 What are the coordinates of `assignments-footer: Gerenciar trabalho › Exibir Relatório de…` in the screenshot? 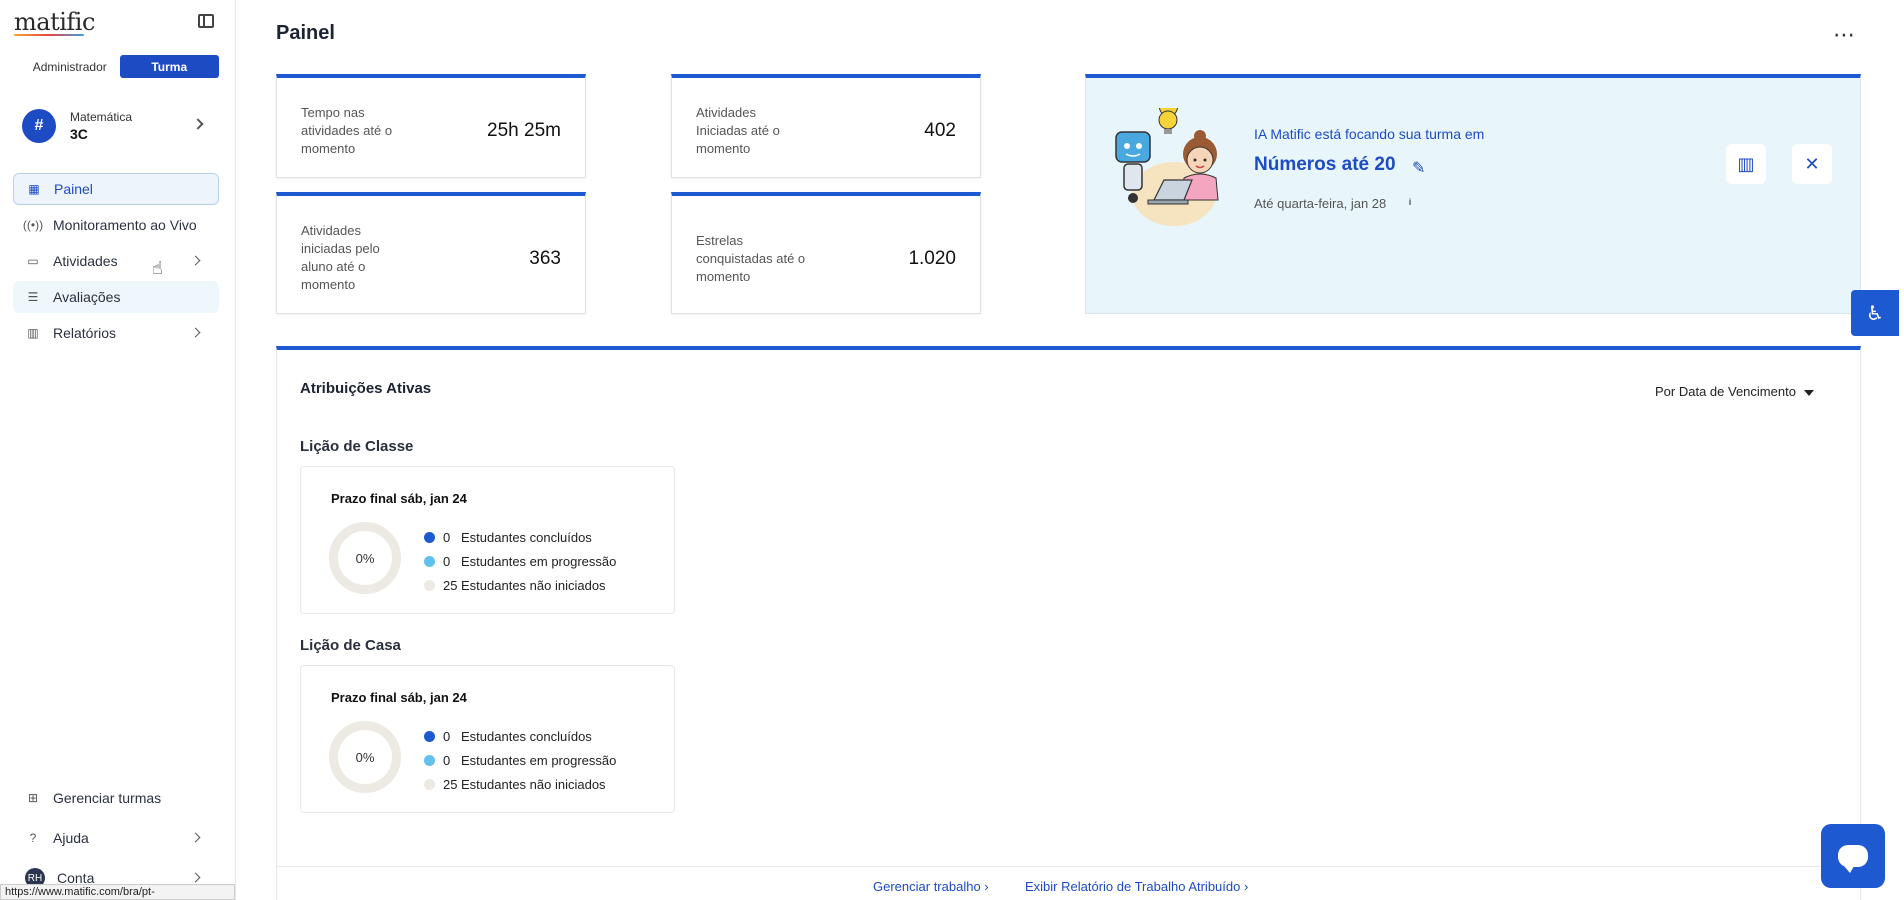 It's located at (1068, 883).